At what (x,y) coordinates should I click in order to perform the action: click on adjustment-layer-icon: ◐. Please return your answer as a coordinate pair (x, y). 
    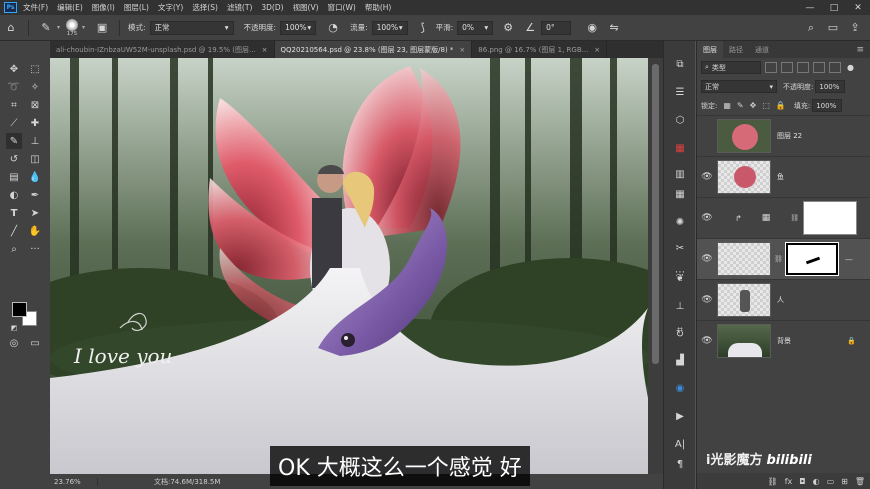
    Looking at the image, I should click on (816, 481).